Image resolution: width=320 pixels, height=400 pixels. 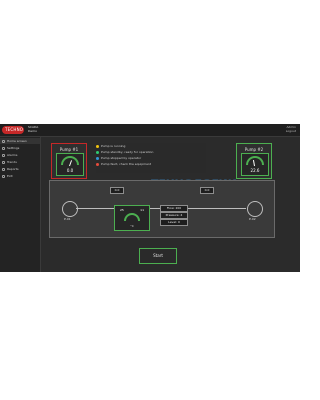 I want to click on pipe-label-1: Flow: 200, so click(x=174, y=208).